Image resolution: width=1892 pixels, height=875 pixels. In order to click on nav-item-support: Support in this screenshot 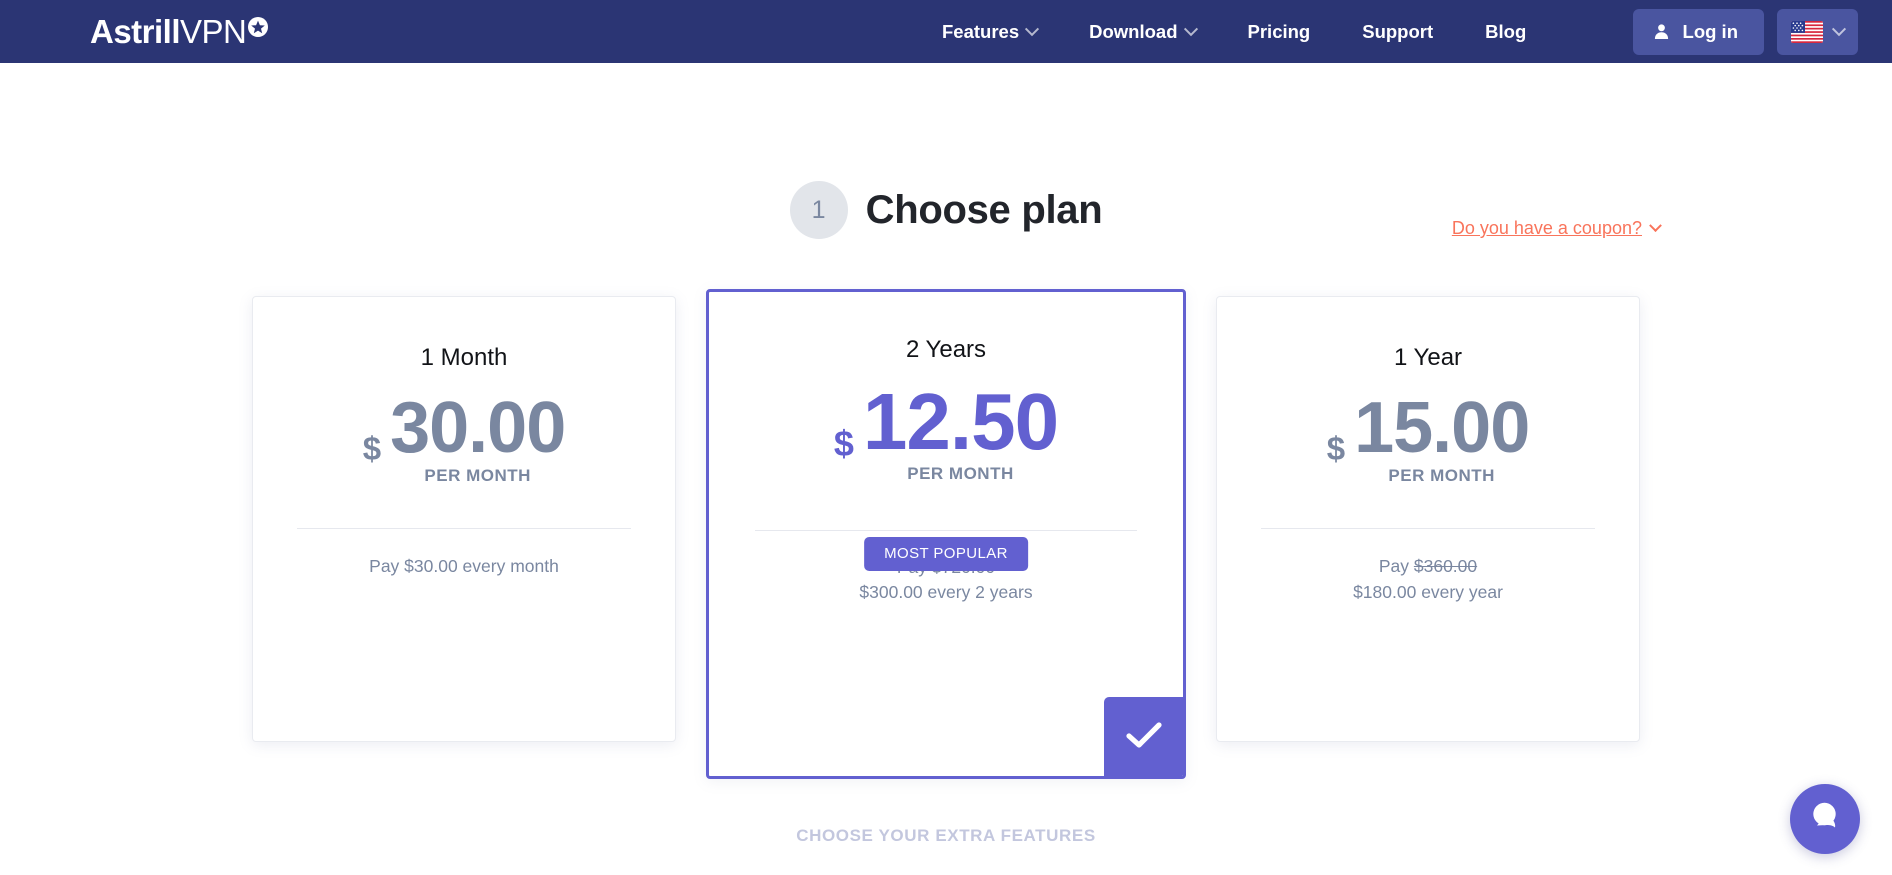, I will do `click(1397, 32)`.